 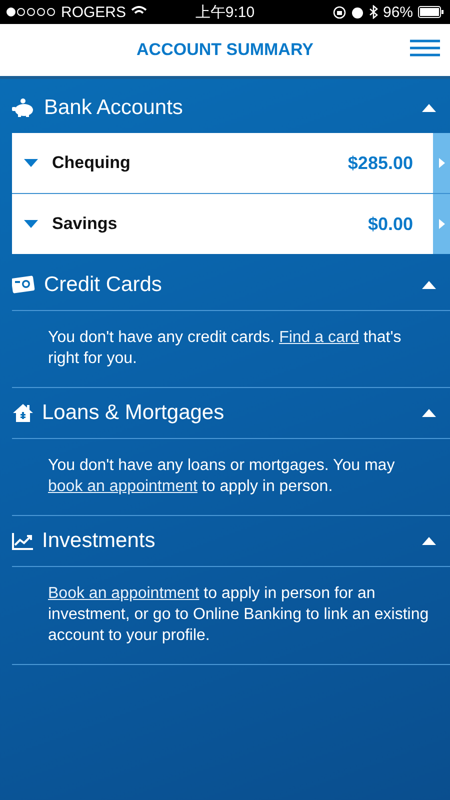 I want to click on battery-percentage: 96%, so click(x=398, y=12).